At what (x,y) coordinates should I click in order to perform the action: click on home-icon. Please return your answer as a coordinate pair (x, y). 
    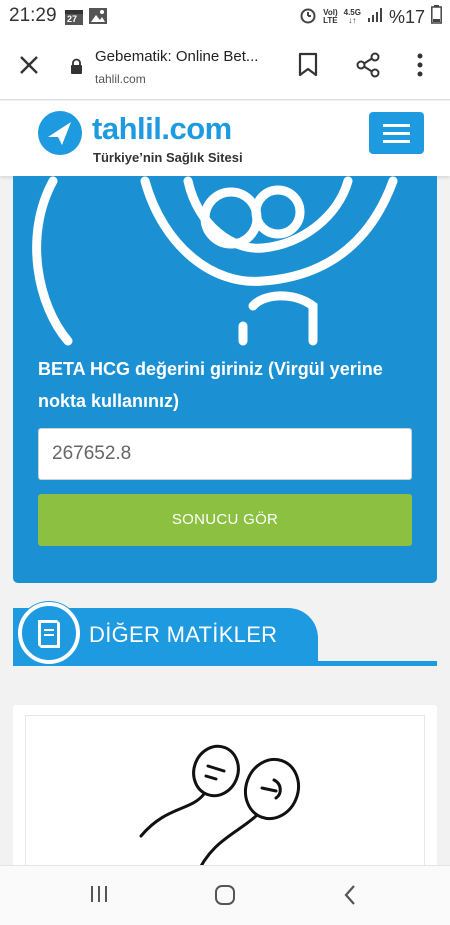
    Looking at the image, I should click on (225, 897).